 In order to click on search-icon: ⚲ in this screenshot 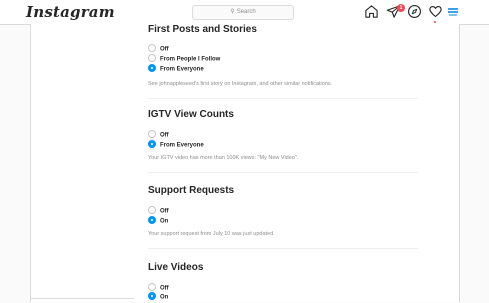, I will do `click(232, 12)`.